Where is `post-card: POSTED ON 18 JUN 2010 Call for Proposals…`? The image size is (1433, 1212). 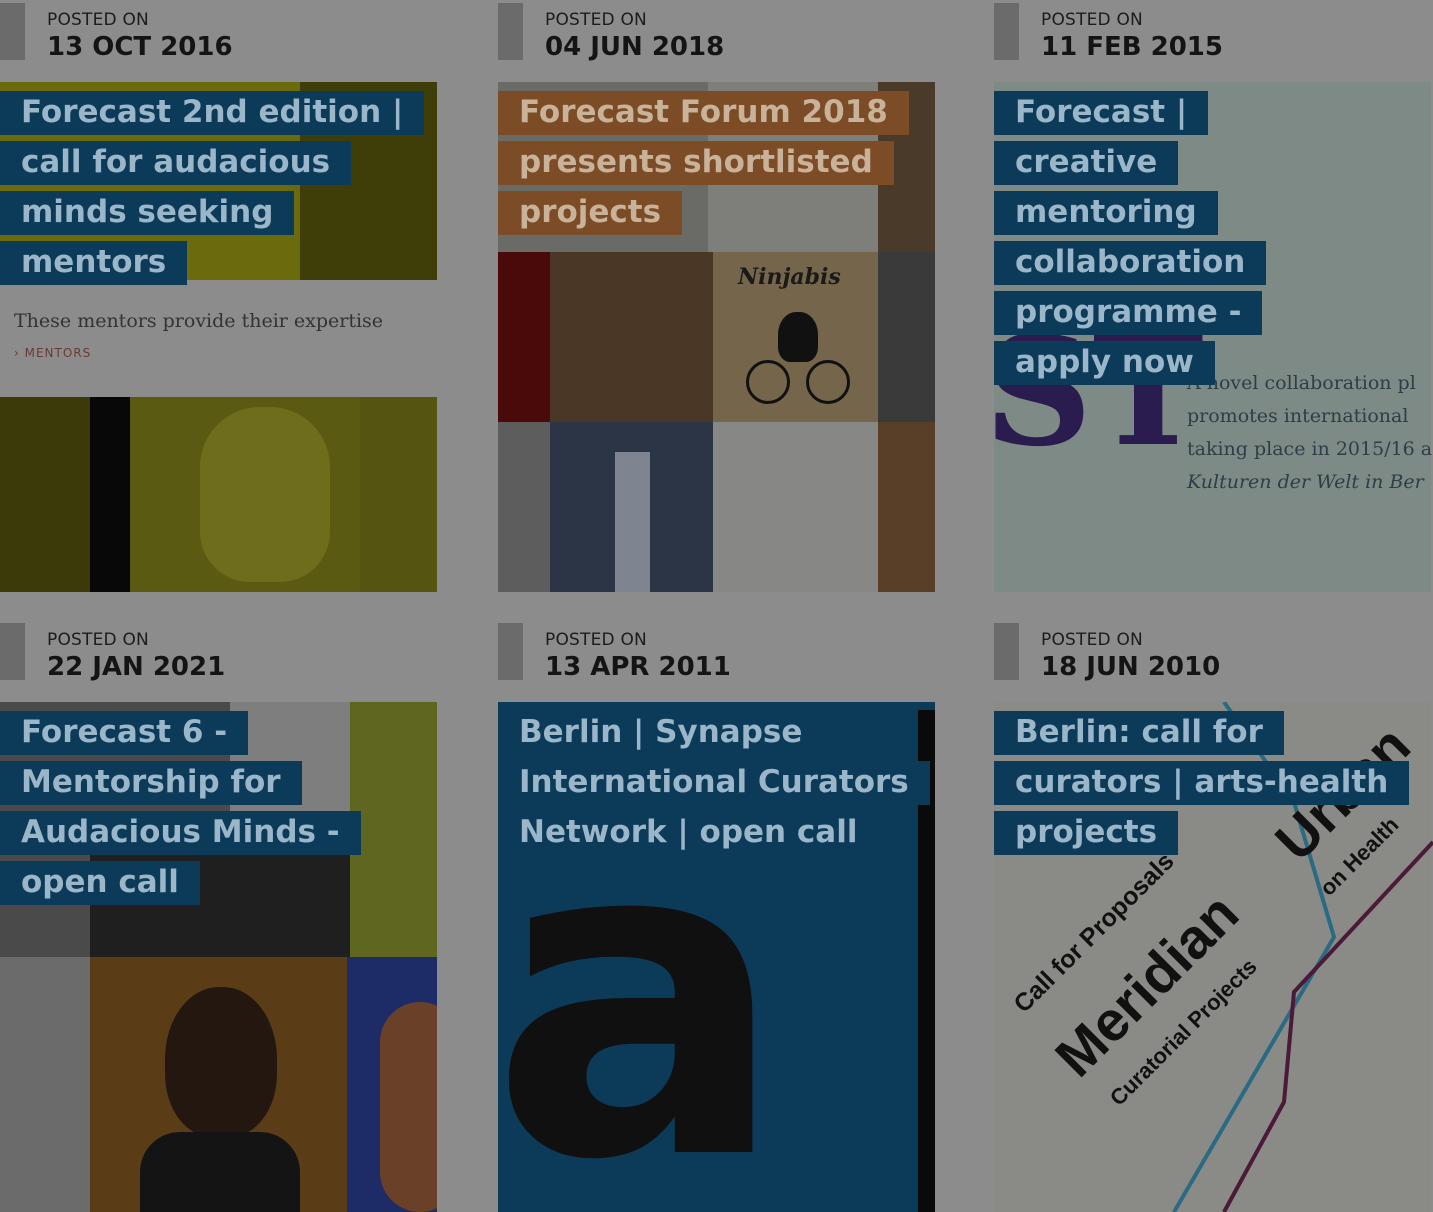
post-card: POSTED ON 18 JUN 2010 Call for Proposals… is located at coordinates (1213, 916).